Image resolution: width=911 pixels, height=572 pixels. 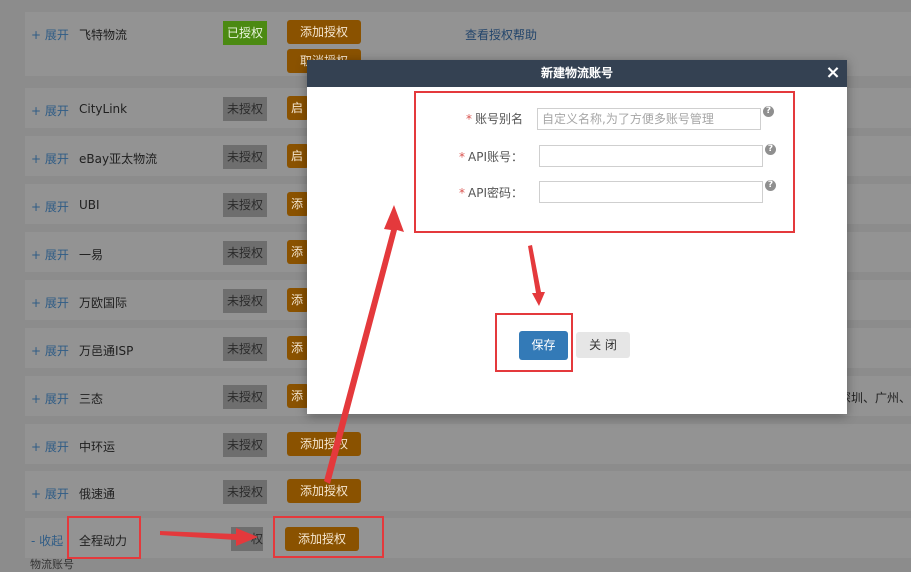 I want to click on arrow-down-icon, so click(x=536, y=275).